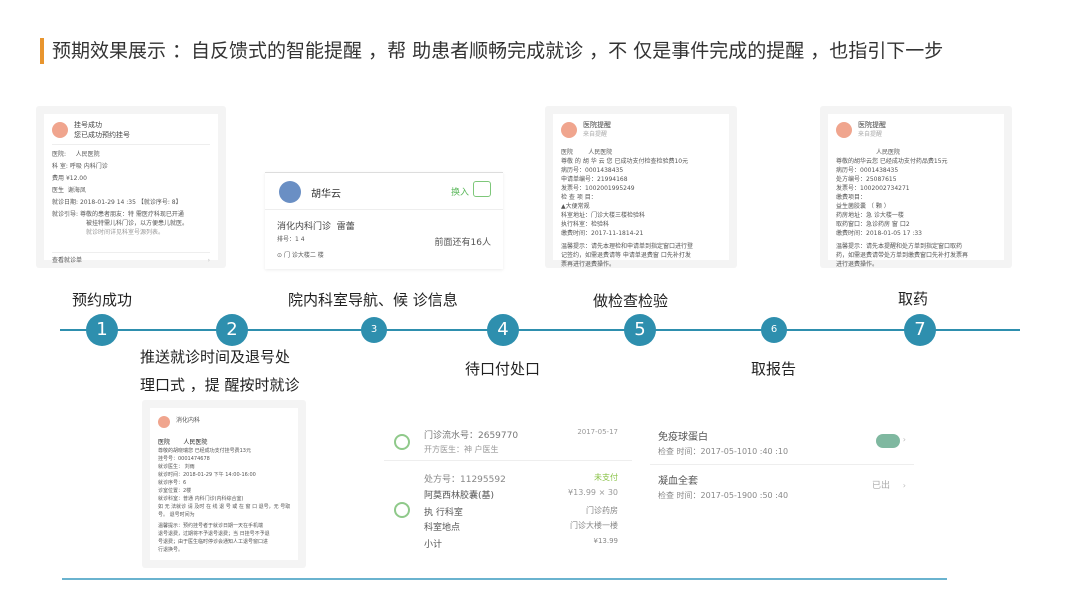 This screenshot has width=1080, height=608. Describe the element at coordinates (443, 513) in the screenshot. I see `card4-exec-label: 执 行科室` at that location.